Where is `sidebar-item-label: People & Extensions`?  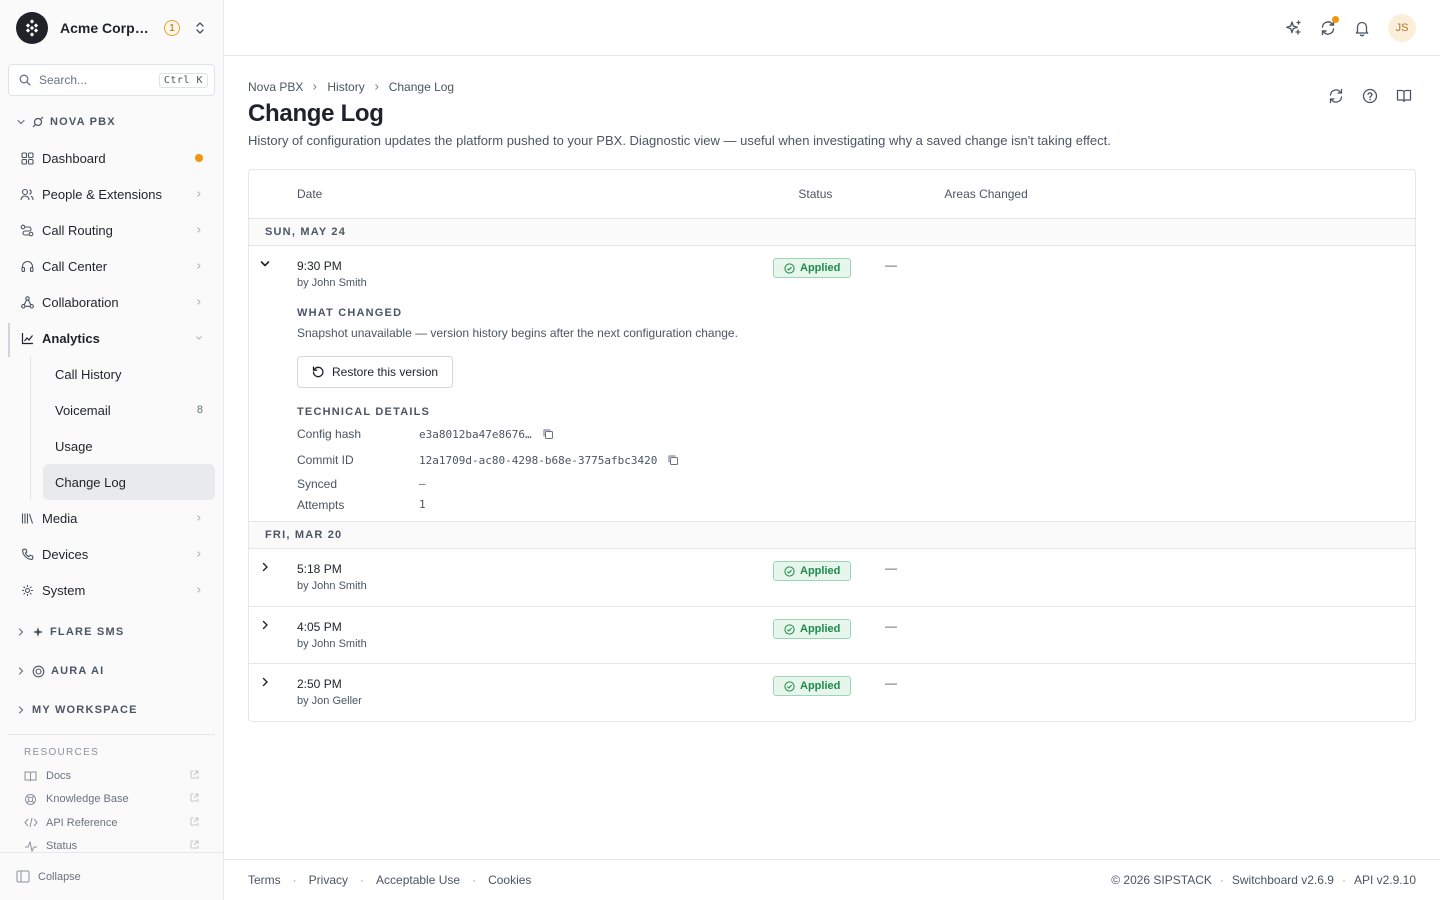
sidebar-item-label: People & Extensions is located at coordinates (102, 194).